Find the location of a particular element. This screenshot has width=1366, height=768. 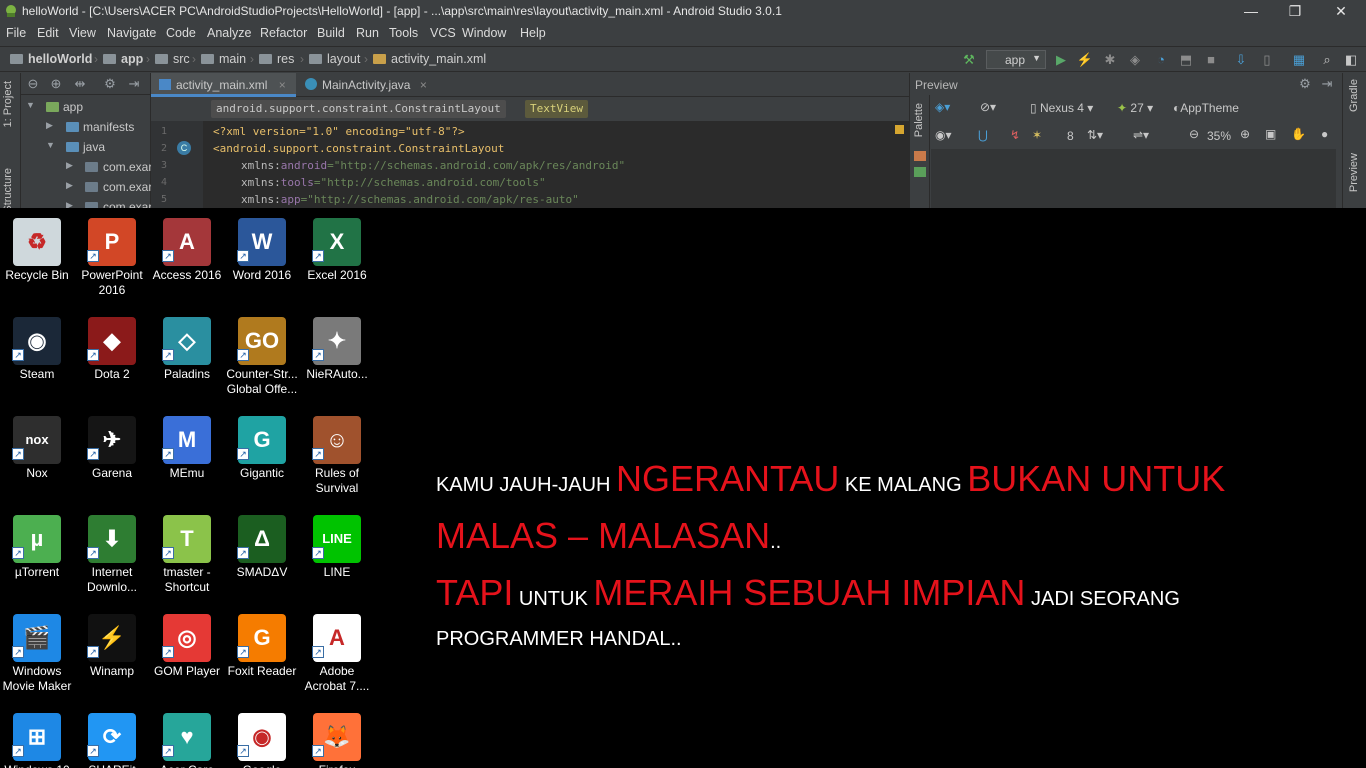

desktop-icon: ◎ ↗ GOM Player is located at coordinates (187, 654).